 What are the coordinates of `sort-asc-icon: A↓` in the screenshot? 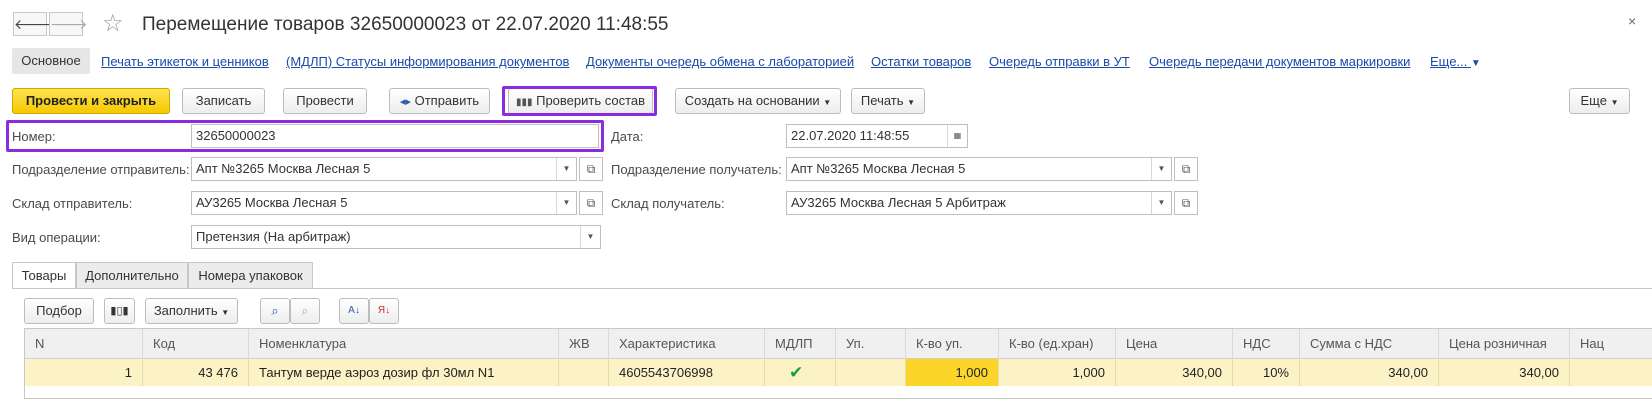 It's located at (354, 311).